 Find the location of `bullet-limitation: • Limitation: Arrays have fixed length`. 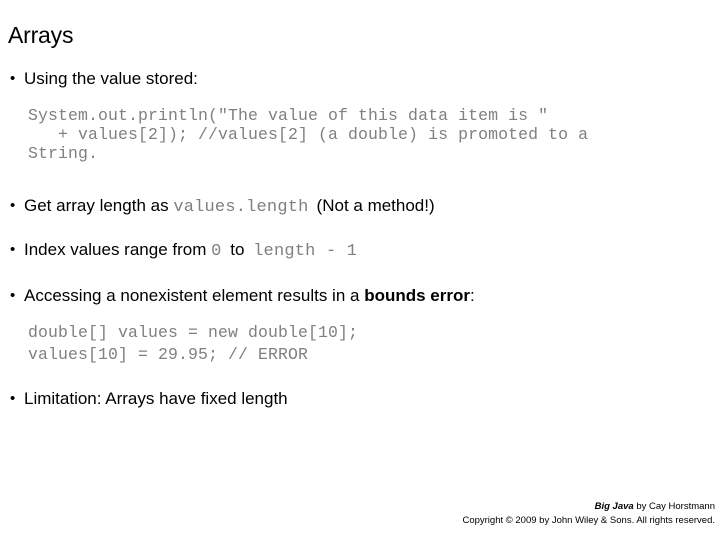

bullet-limitation: • Limitation: Arrays have fixed length is located at coordinates (360, 399).